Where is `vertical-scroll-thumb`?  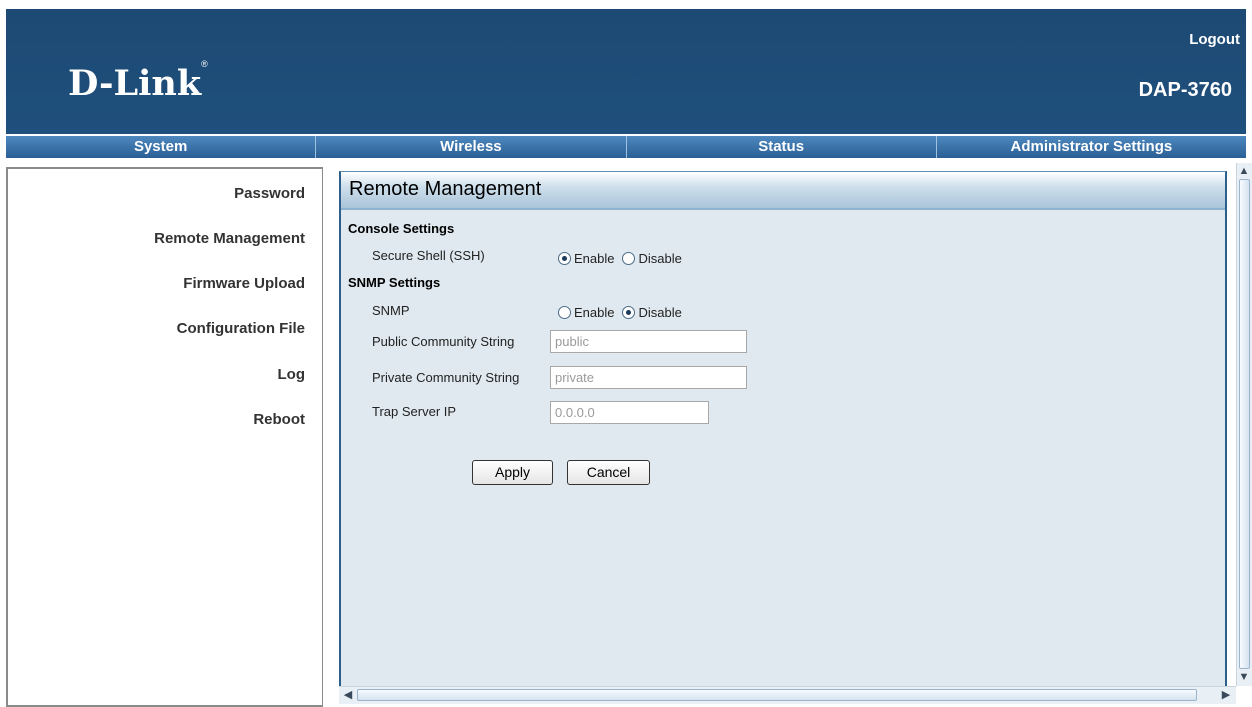 vertical-scroll-thumb is located at coordinates (1244, 424).